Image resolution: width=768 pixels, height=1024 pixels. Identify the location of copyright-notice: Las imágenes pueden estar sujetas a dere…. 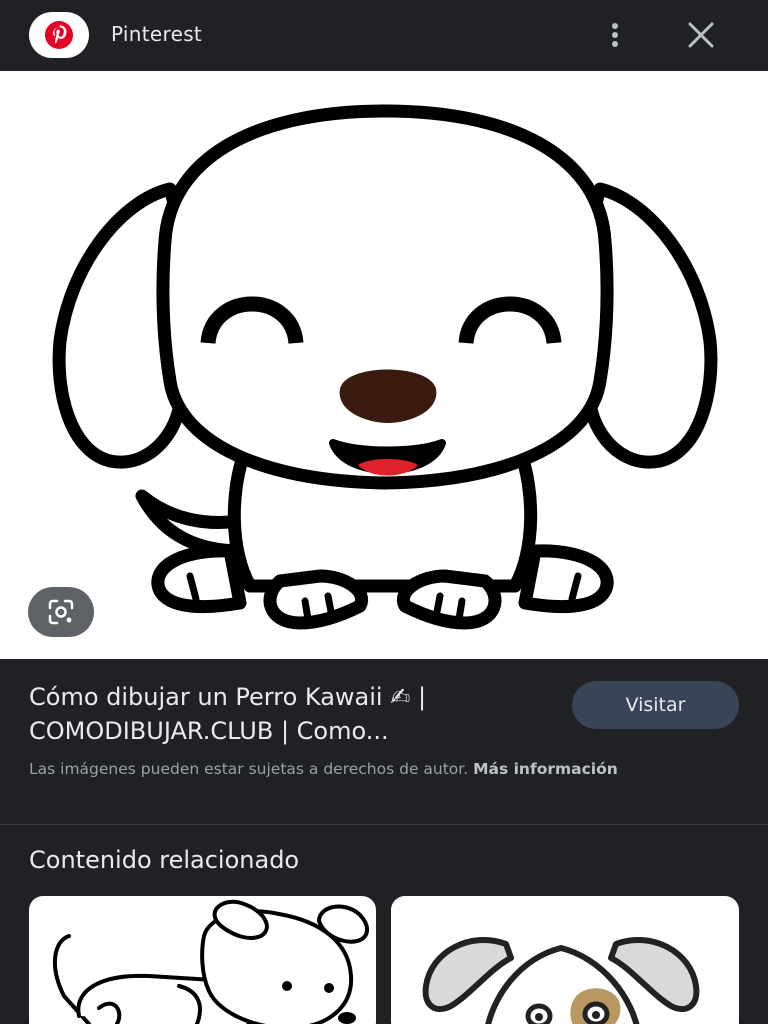
(349, 769).